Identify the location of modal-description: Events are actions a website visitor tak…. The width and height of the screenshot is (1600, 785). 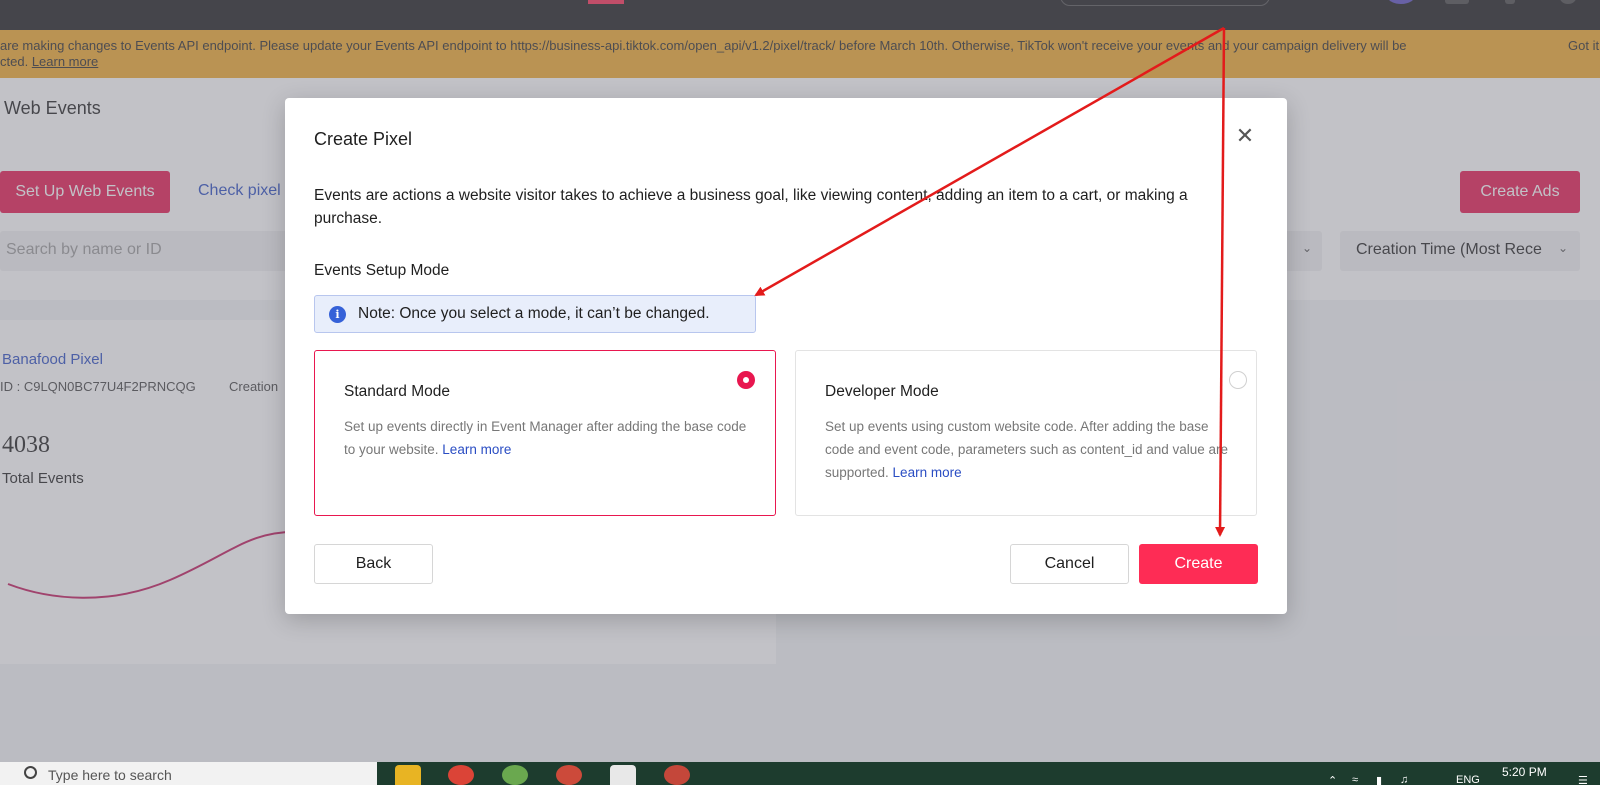
(751, 207).